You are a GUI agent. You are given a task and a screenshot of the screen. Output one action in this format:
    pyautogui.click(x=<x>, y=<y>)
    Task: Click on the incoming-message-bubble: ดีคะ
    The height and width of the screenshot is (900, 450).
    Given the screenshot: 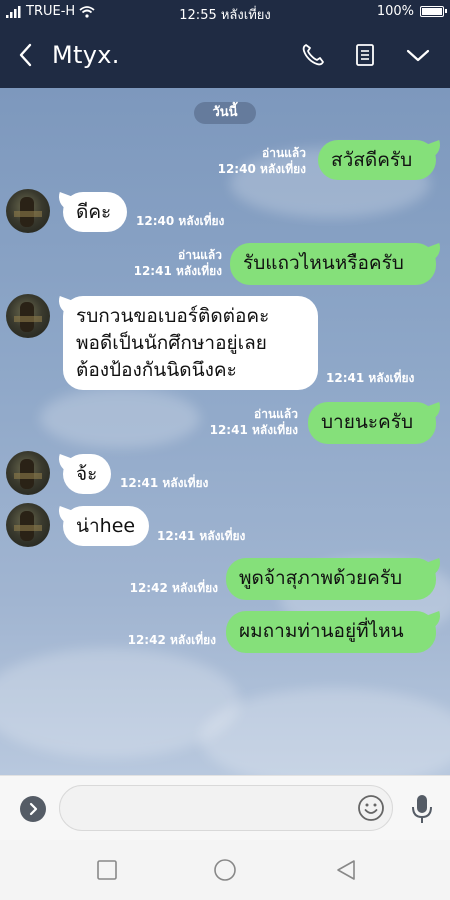 What is the action you would take?
    pyautogui.click(x=95, y=212)
    